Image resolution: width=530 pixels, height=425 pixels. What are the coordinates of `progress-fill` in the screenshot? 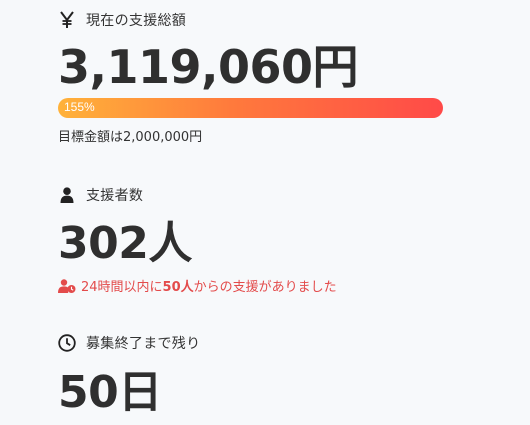 It's located at (250, 108).